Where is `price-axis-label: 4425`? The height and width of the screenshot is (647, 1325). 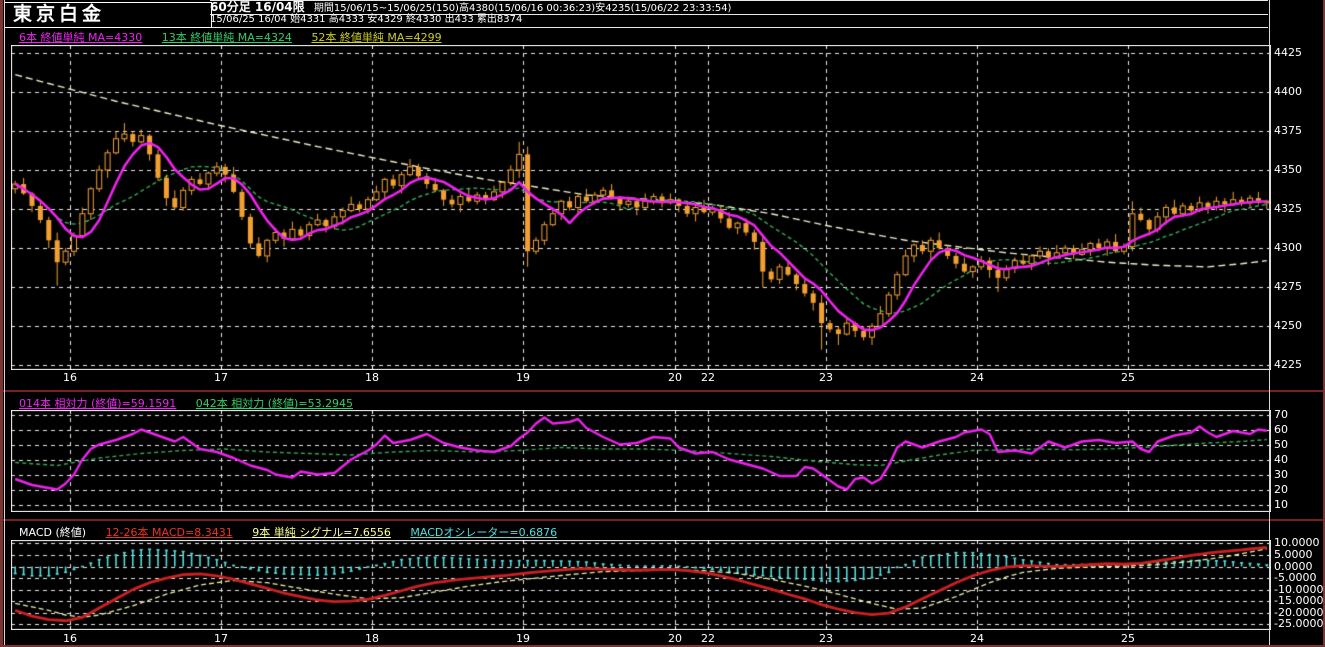
price-axis-label: 4425 is located at coordinates (1288, 52).